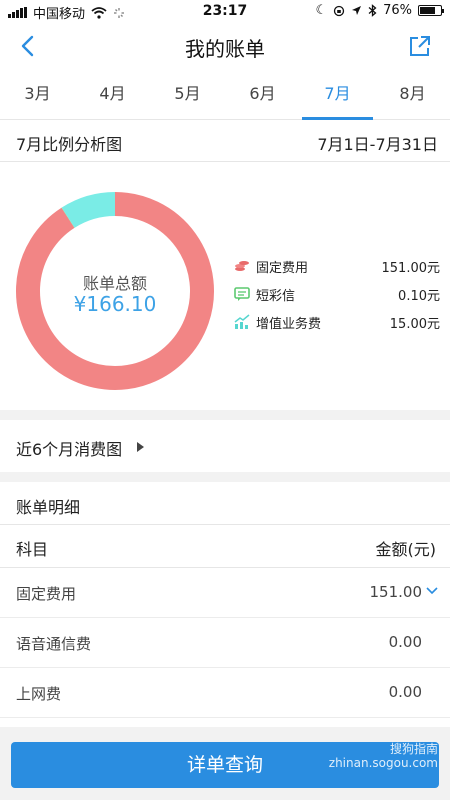 This screenshot has height=800, width=450. I want to click on row-name: 上网费, so click(39, 694).